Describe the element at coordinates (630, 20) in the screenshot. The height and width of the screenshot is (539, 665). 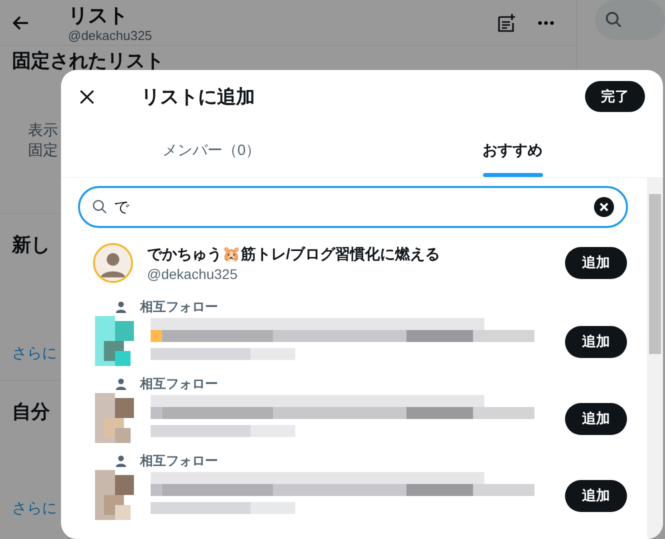
I see `search-field` at that location.